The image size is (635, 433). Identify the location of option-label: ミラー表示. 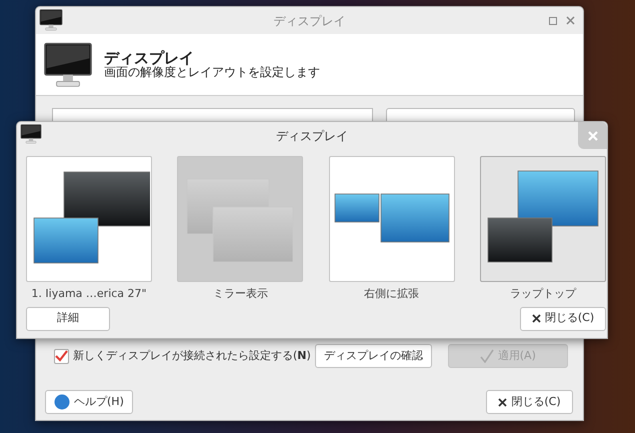
(240, 294).